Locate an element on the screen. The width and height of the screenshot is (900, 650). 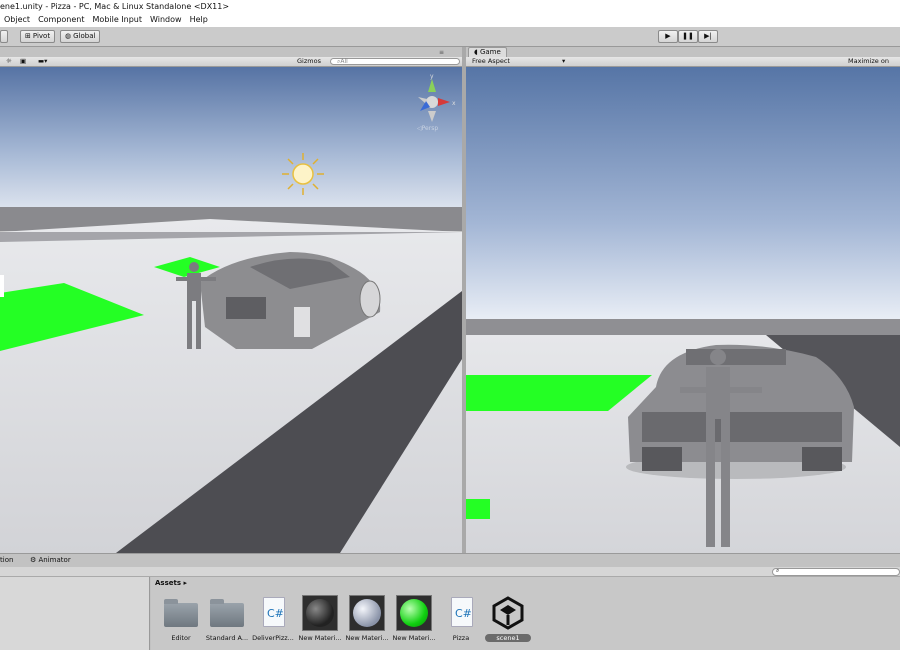
play-icon: ▶ is located at coordinates (668, 36).